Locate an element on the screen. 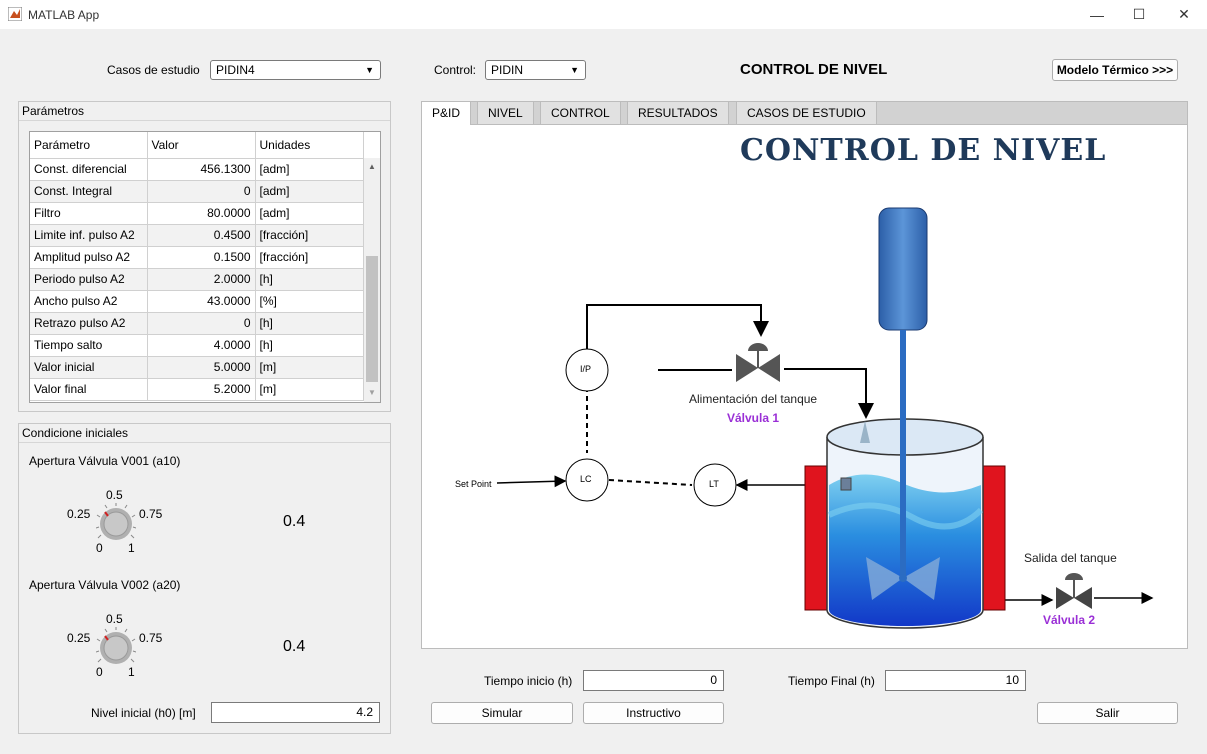  cell: Filtro is located at coordinates (89, 213).